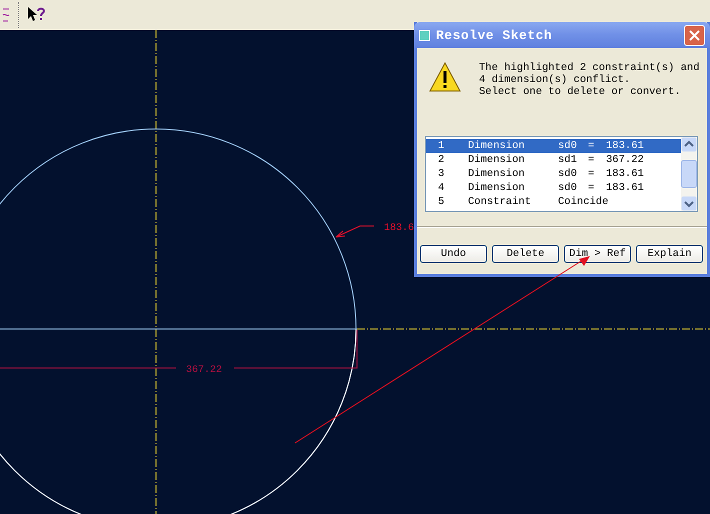  I want to click on close-icon, so click(694, 35).